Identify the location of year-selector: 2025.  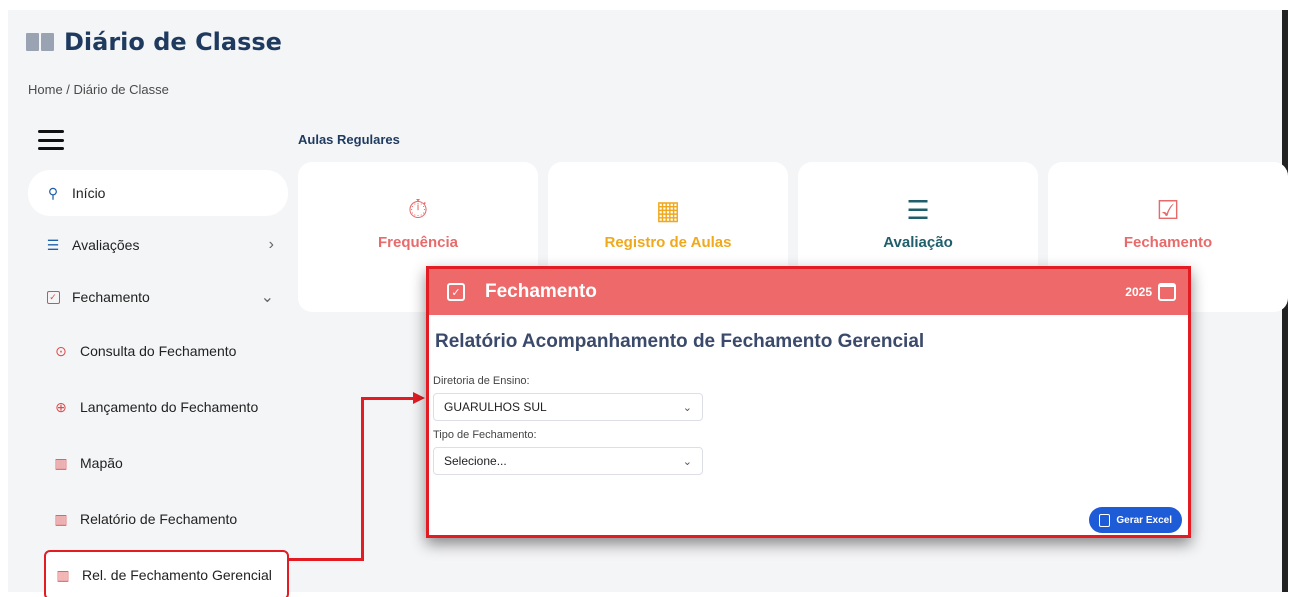
(1150, 292).